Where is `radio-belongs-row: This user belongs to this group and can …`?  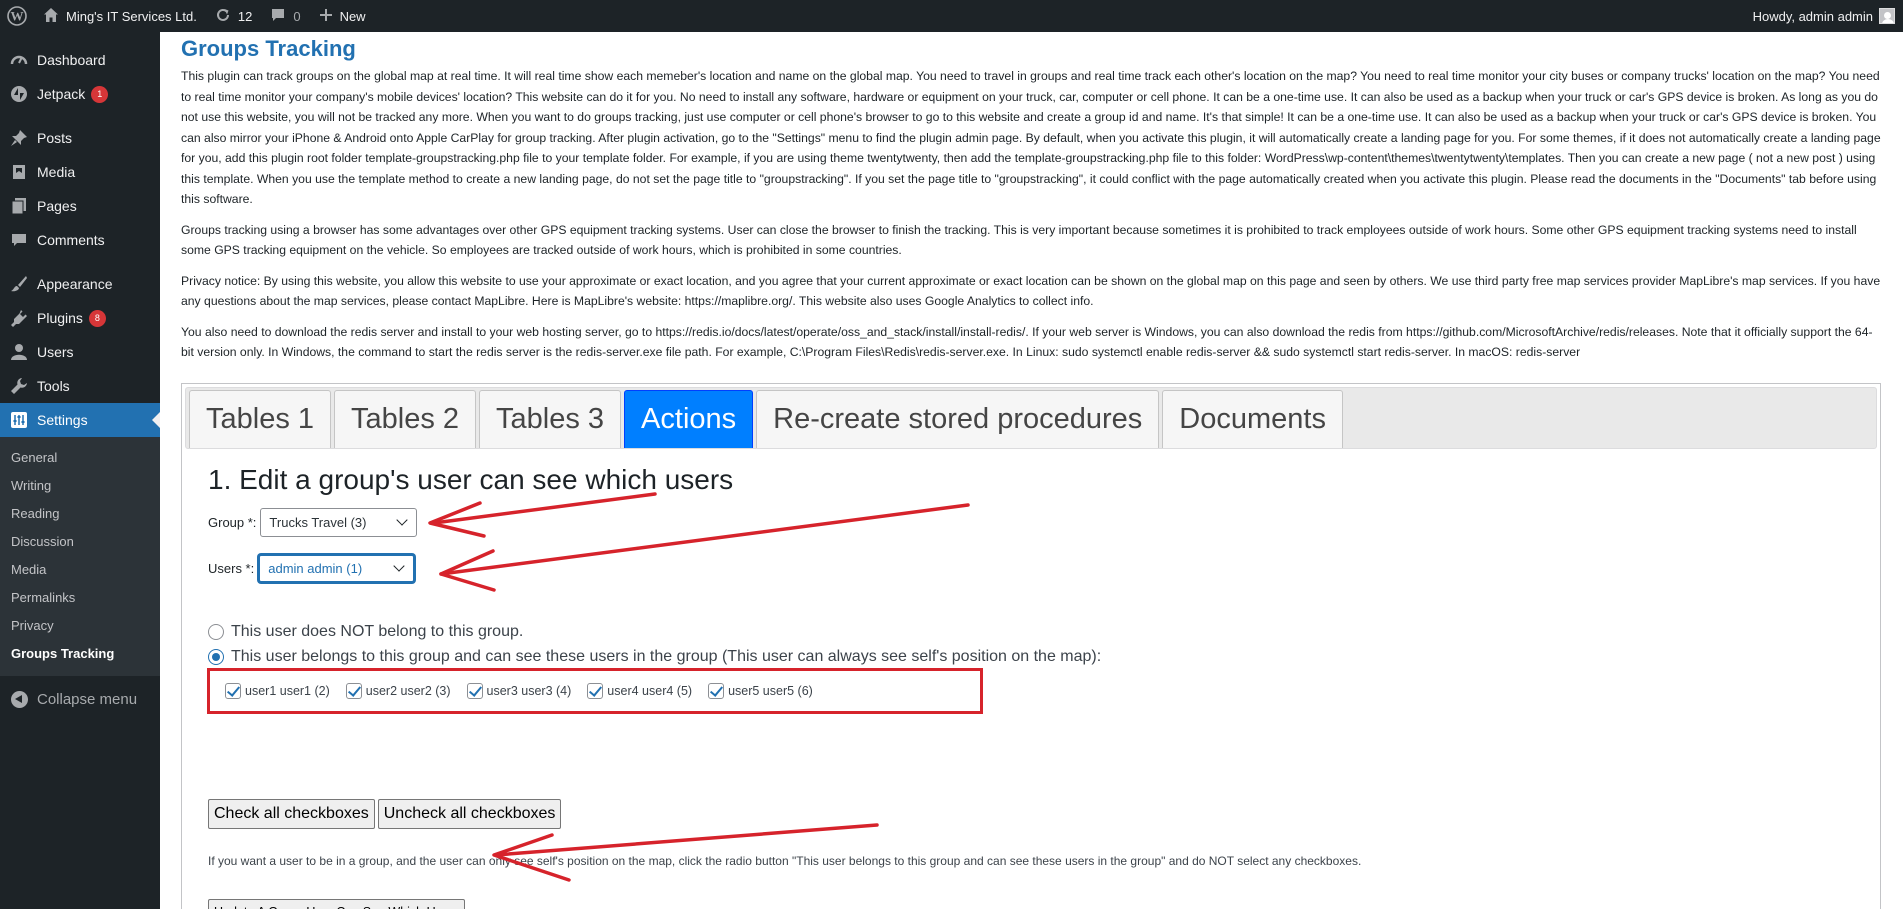 radio-belongs-row: This user belongs to this group and can … is located at coordinates (1044, 656).